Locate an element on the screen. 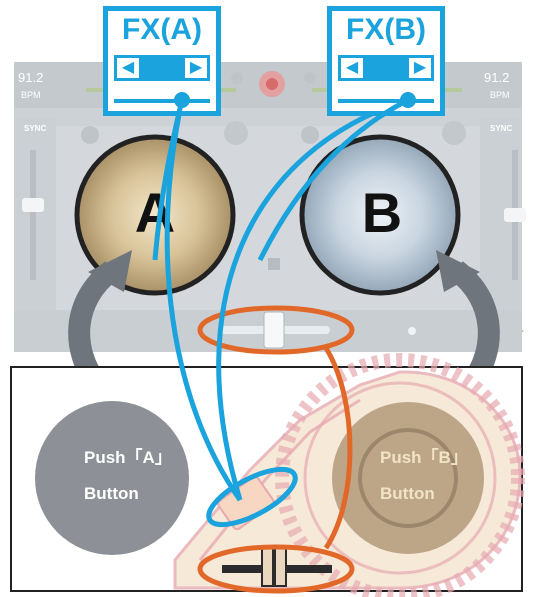 Image resolution: width=534 pixels, height=597 pixels. fx-a-left-arrow-icon: ◀ is located at coordinates (128, 68).